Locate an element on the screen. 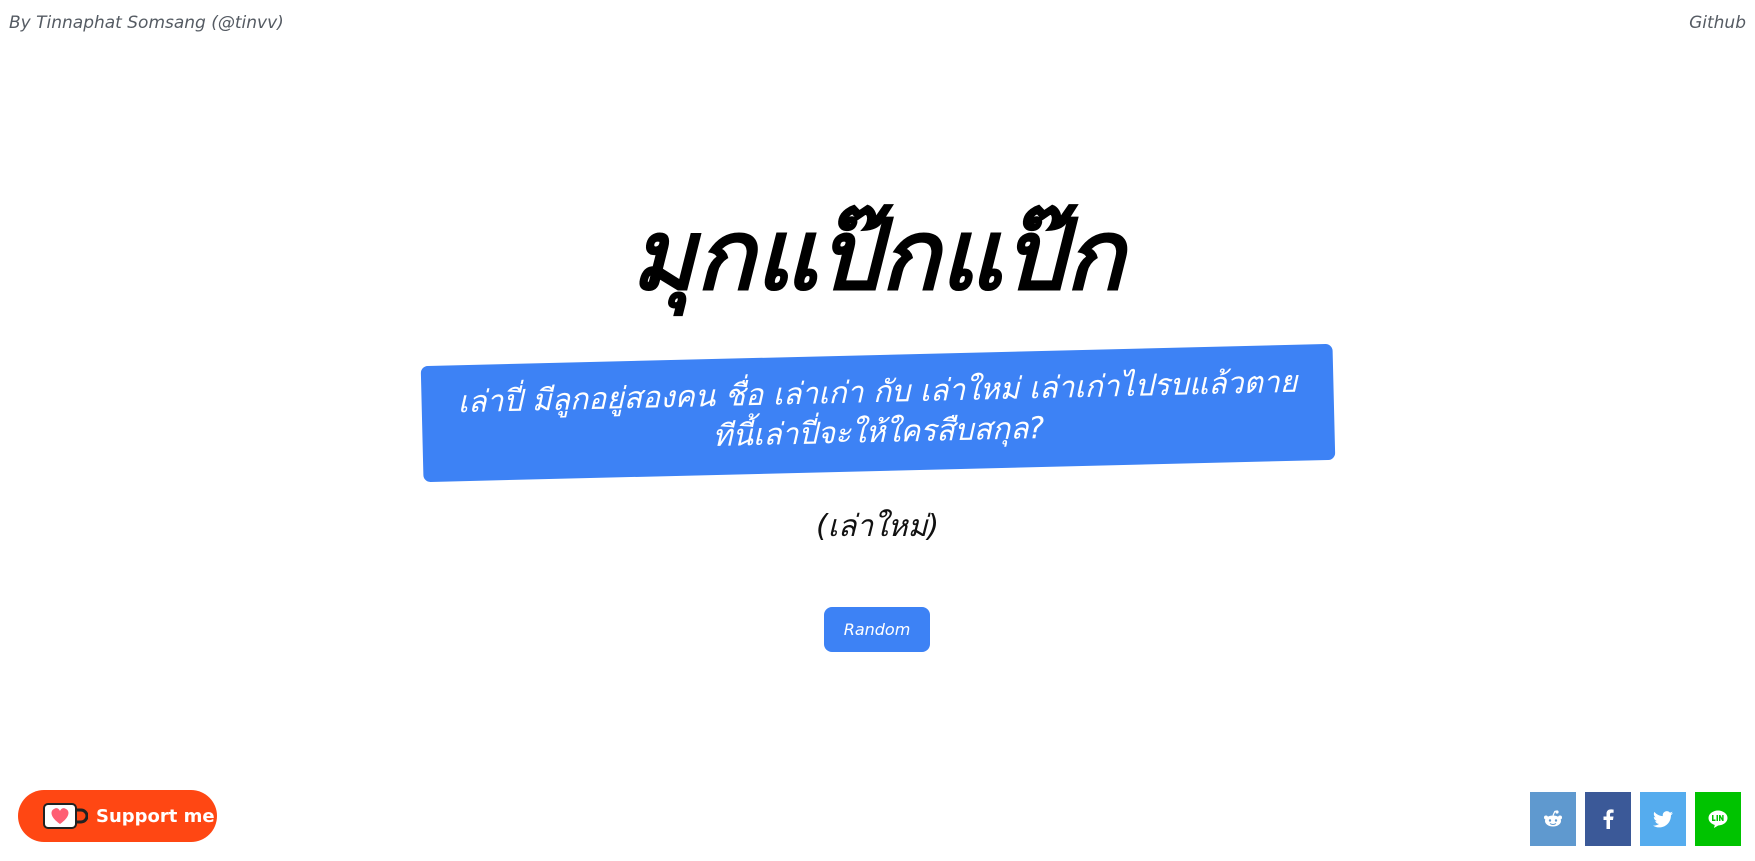 Image resolution: width=1755 pixels, height=861 pixels. support-me-button: Support me is located at coordinates (117, 816).